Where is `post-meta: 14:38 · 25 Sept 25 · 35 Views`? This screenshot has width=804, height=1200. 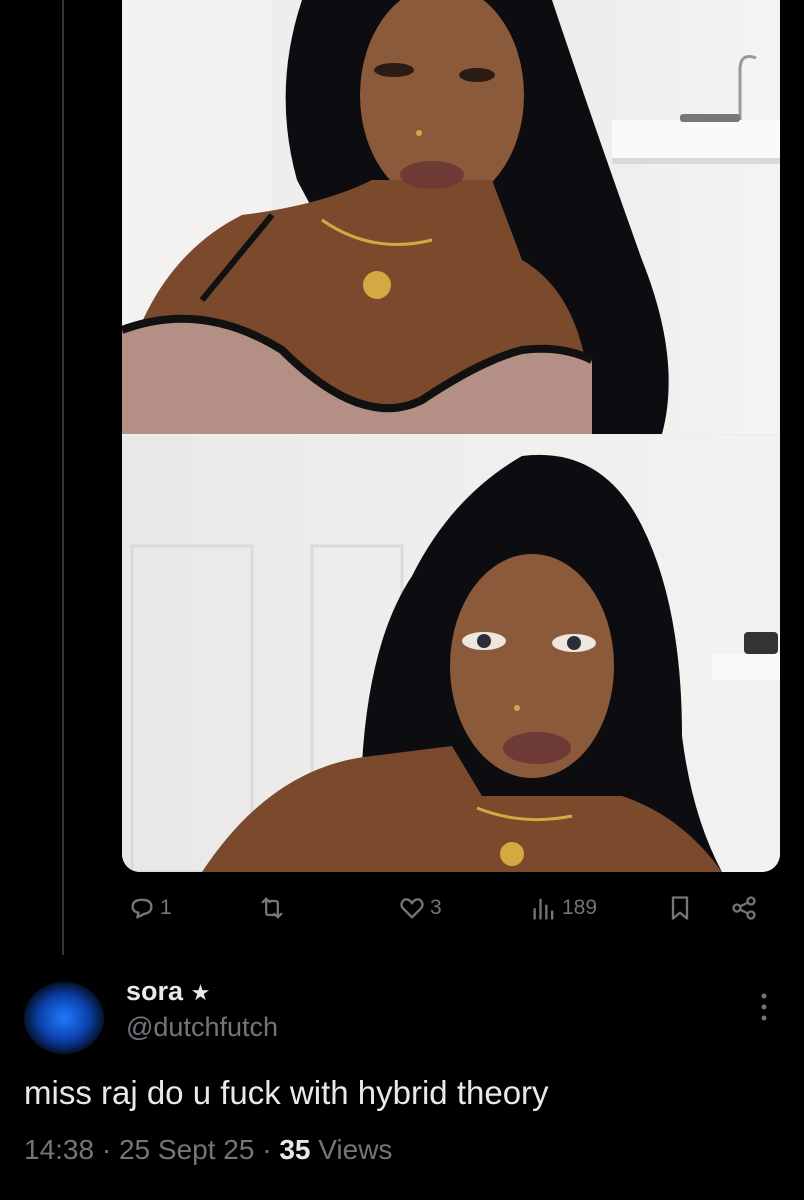 post-meta: 14:38 · 25 Sept 25 · 35 Views is located at coordinates (208, 1150).